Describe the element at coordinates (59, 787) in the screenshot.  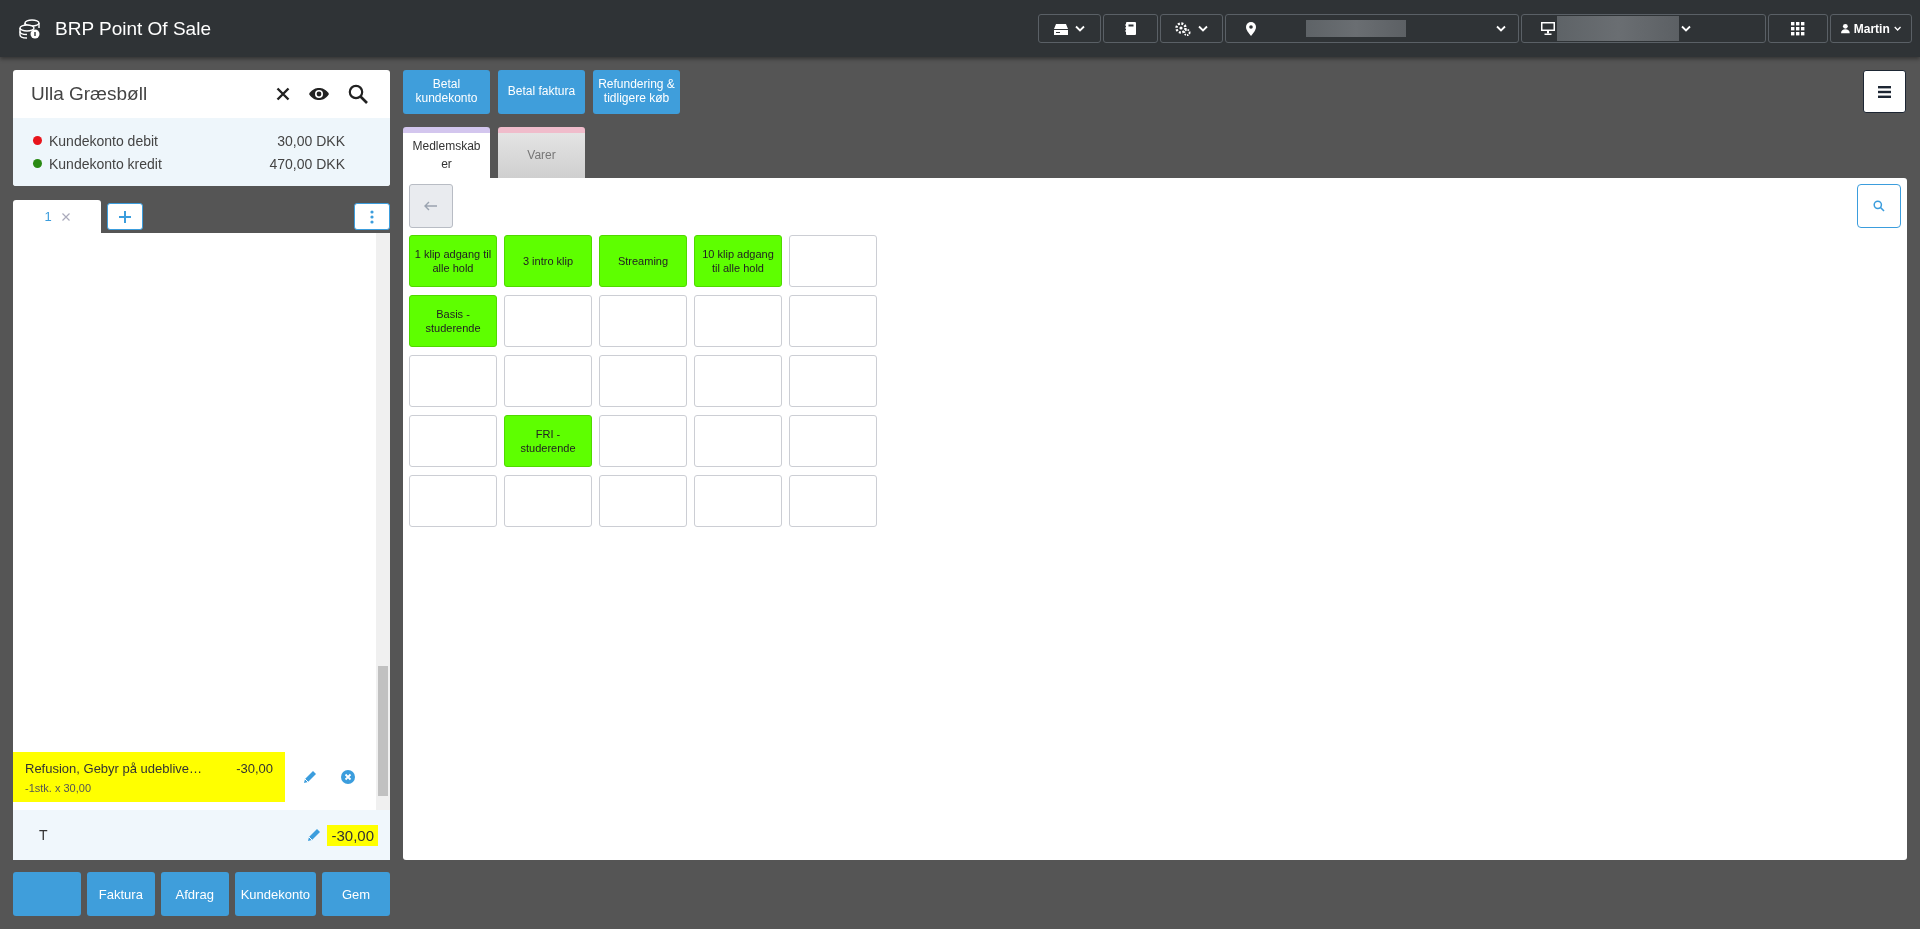
I see `line-item-quantity: -1stk. x 30,00` at that location.